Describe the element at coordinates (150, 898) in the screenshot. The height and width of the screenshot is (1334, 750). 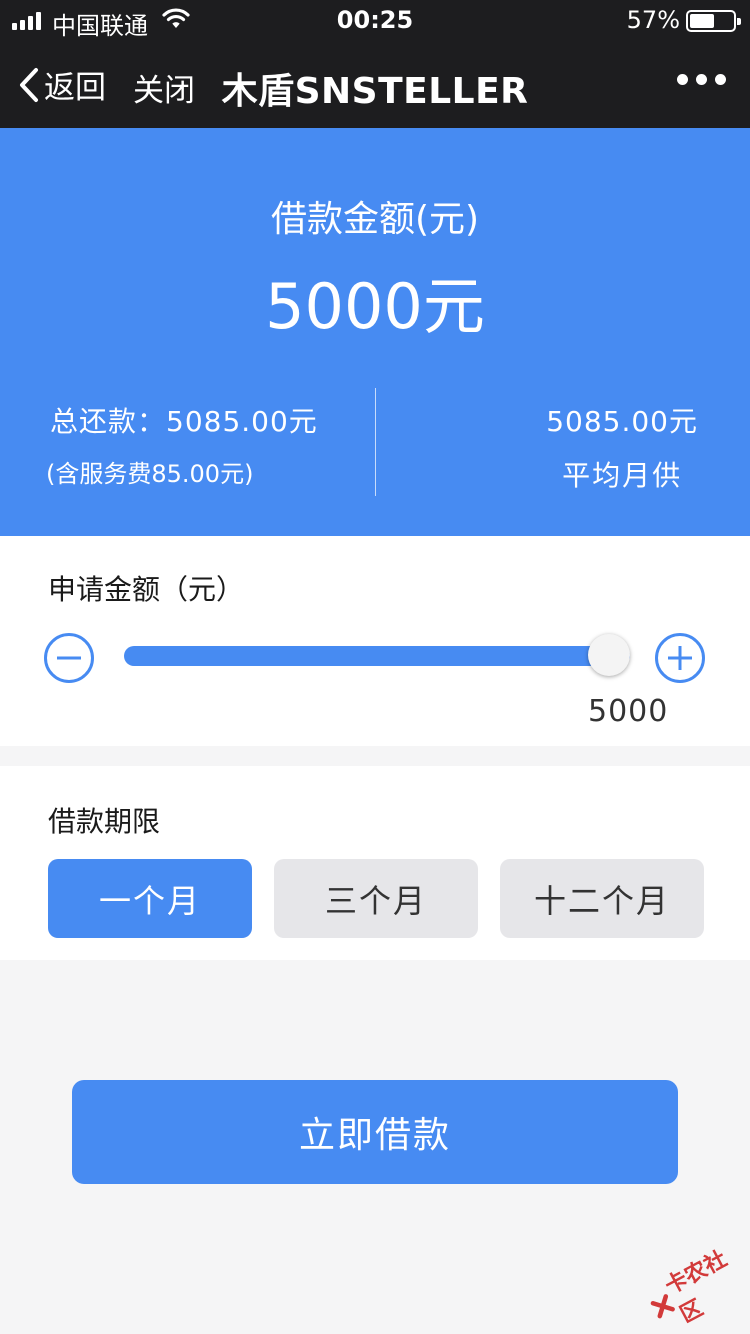
I see `term-option-one-month: 一个月` at that location.